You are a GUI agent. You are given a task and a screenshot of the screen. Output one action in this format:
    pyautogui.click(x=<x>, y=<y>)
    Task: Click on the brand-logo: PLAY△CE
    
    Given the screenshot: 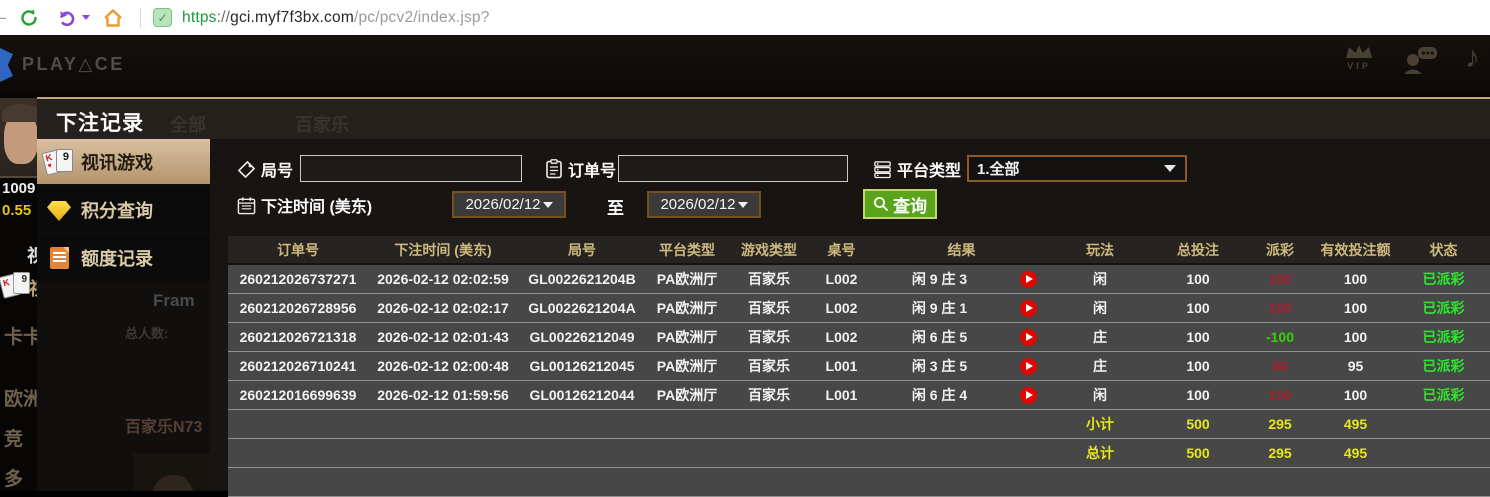 What is the action you would take?
    pyautogui.click(x=73, y=64)
    